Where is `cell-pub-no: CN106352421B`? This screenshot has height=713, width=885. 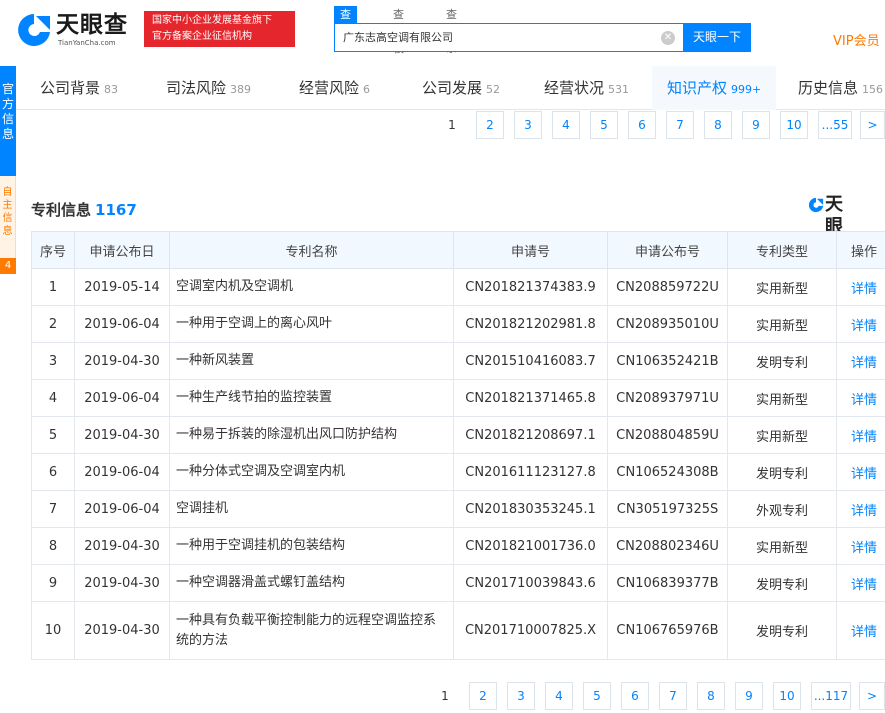
cell-pub-no: CN106352421B is located at coordinates (667, 361).